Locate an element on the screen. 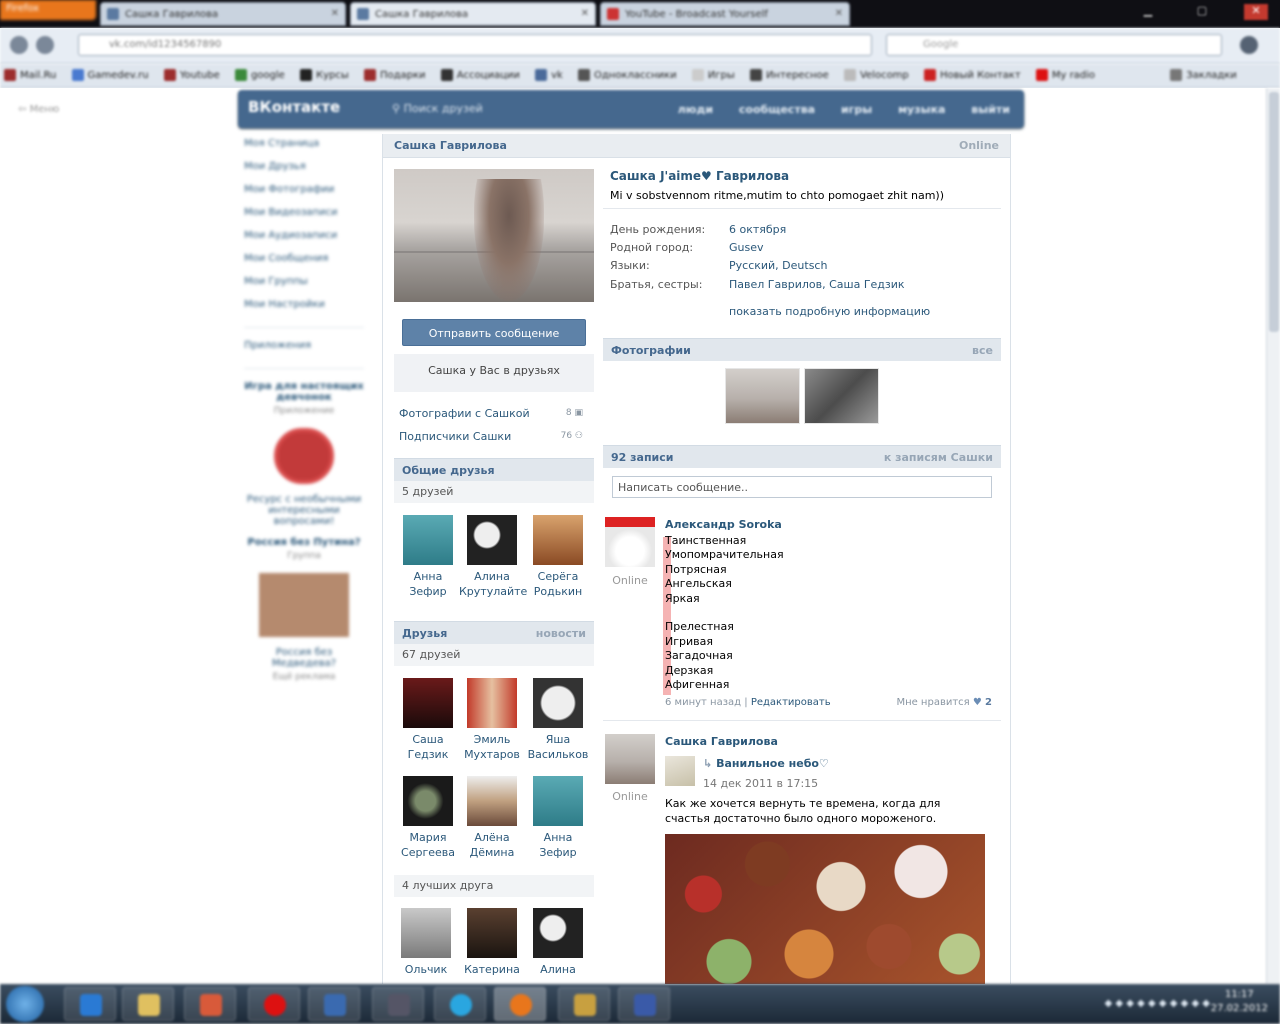  ad-title: Россия без Медведева? is located at coordinates (304, 658).